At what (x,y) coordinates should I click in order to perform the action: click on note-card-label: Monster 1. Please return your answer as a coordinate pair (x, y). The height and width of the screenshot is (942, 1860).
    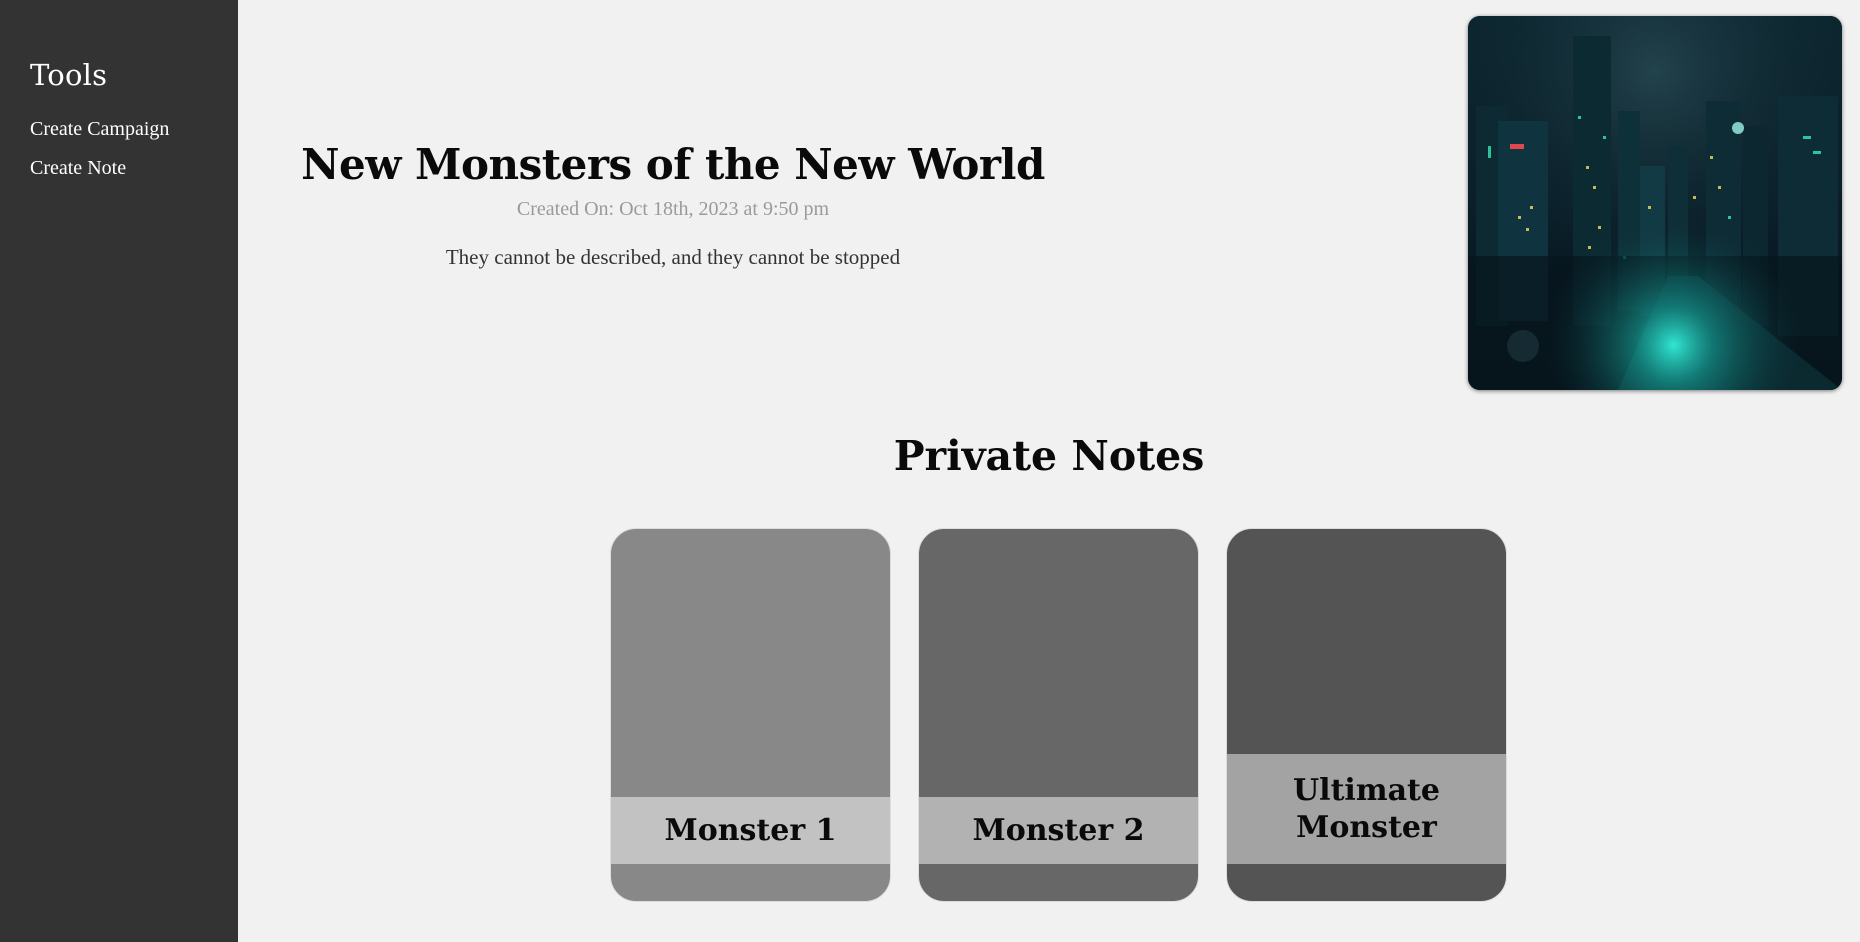
    Looking at the image, I should click on (750, 830).